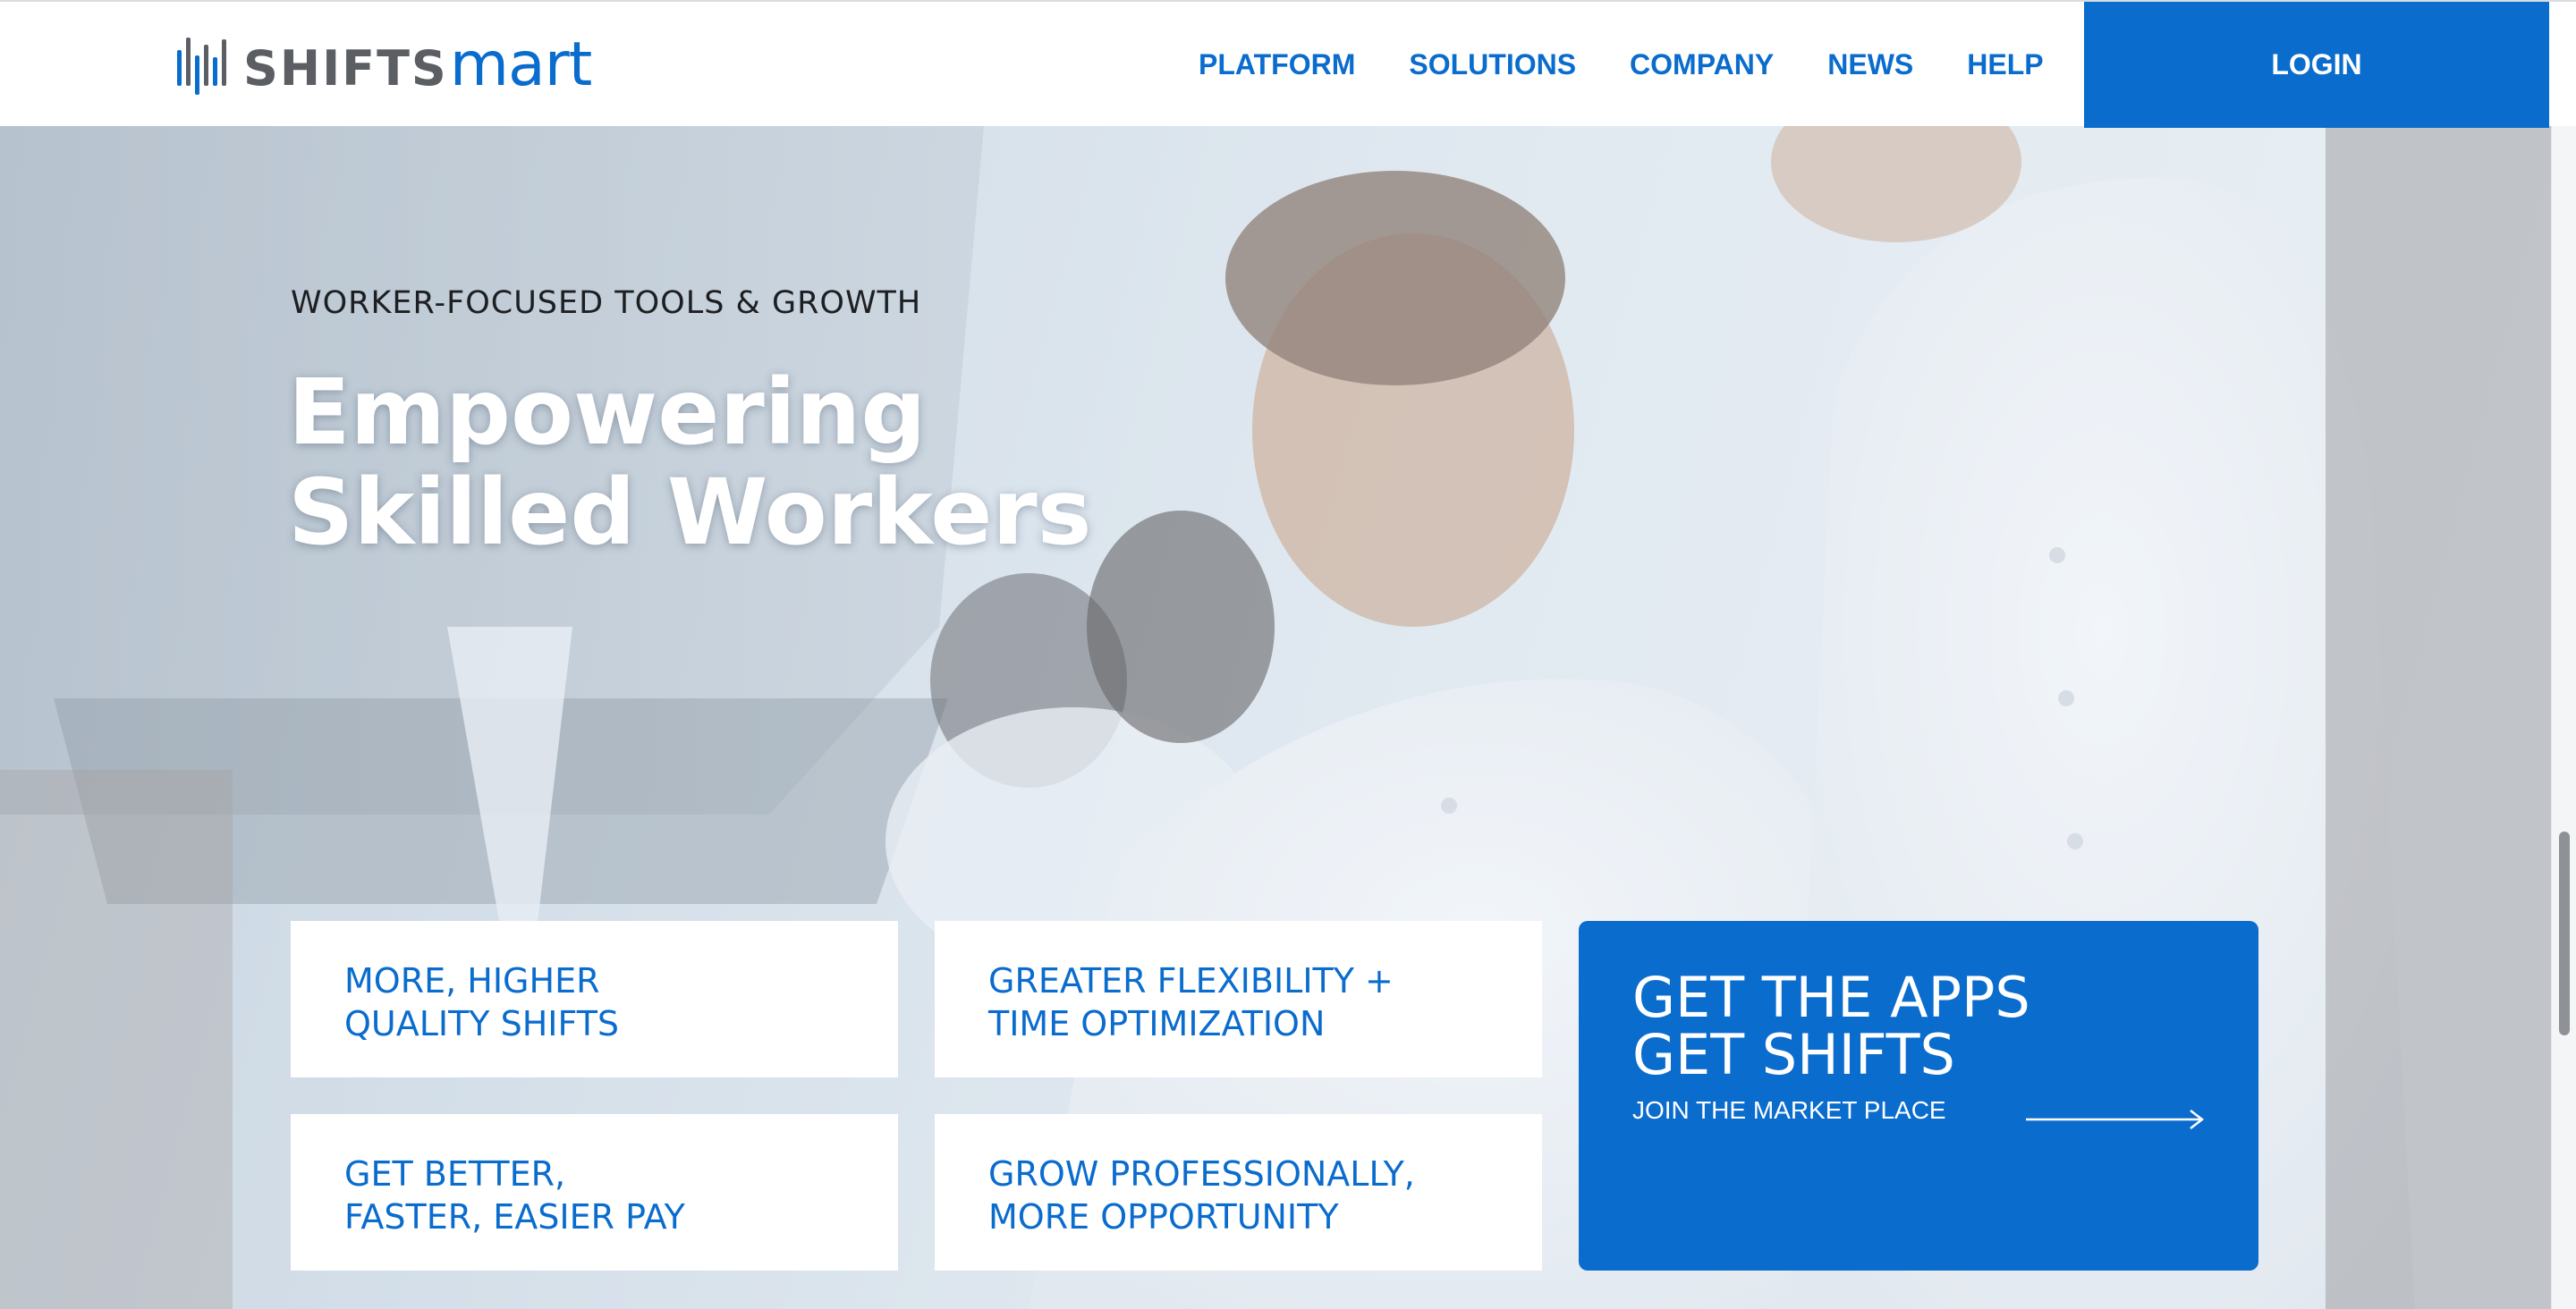 The height and width of the screenshot is (1309, 2576). What do you see at coordinates (2115, 1119) in the screenshot?
I see `arrow-right-icon` at bounding box center [2115, 1119].